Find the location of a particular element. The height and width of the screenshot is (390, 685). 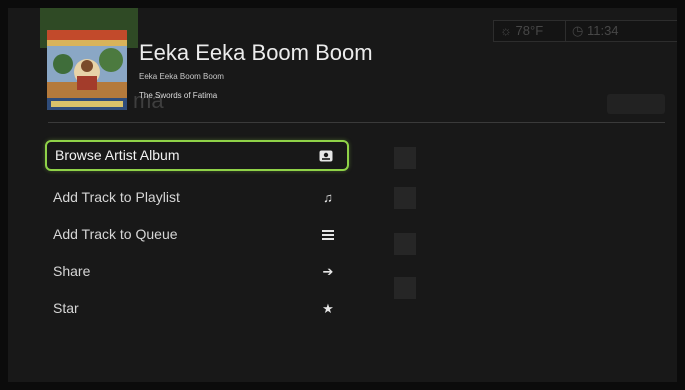

weather-temp: 78°F is located at coordinates (529, 30).